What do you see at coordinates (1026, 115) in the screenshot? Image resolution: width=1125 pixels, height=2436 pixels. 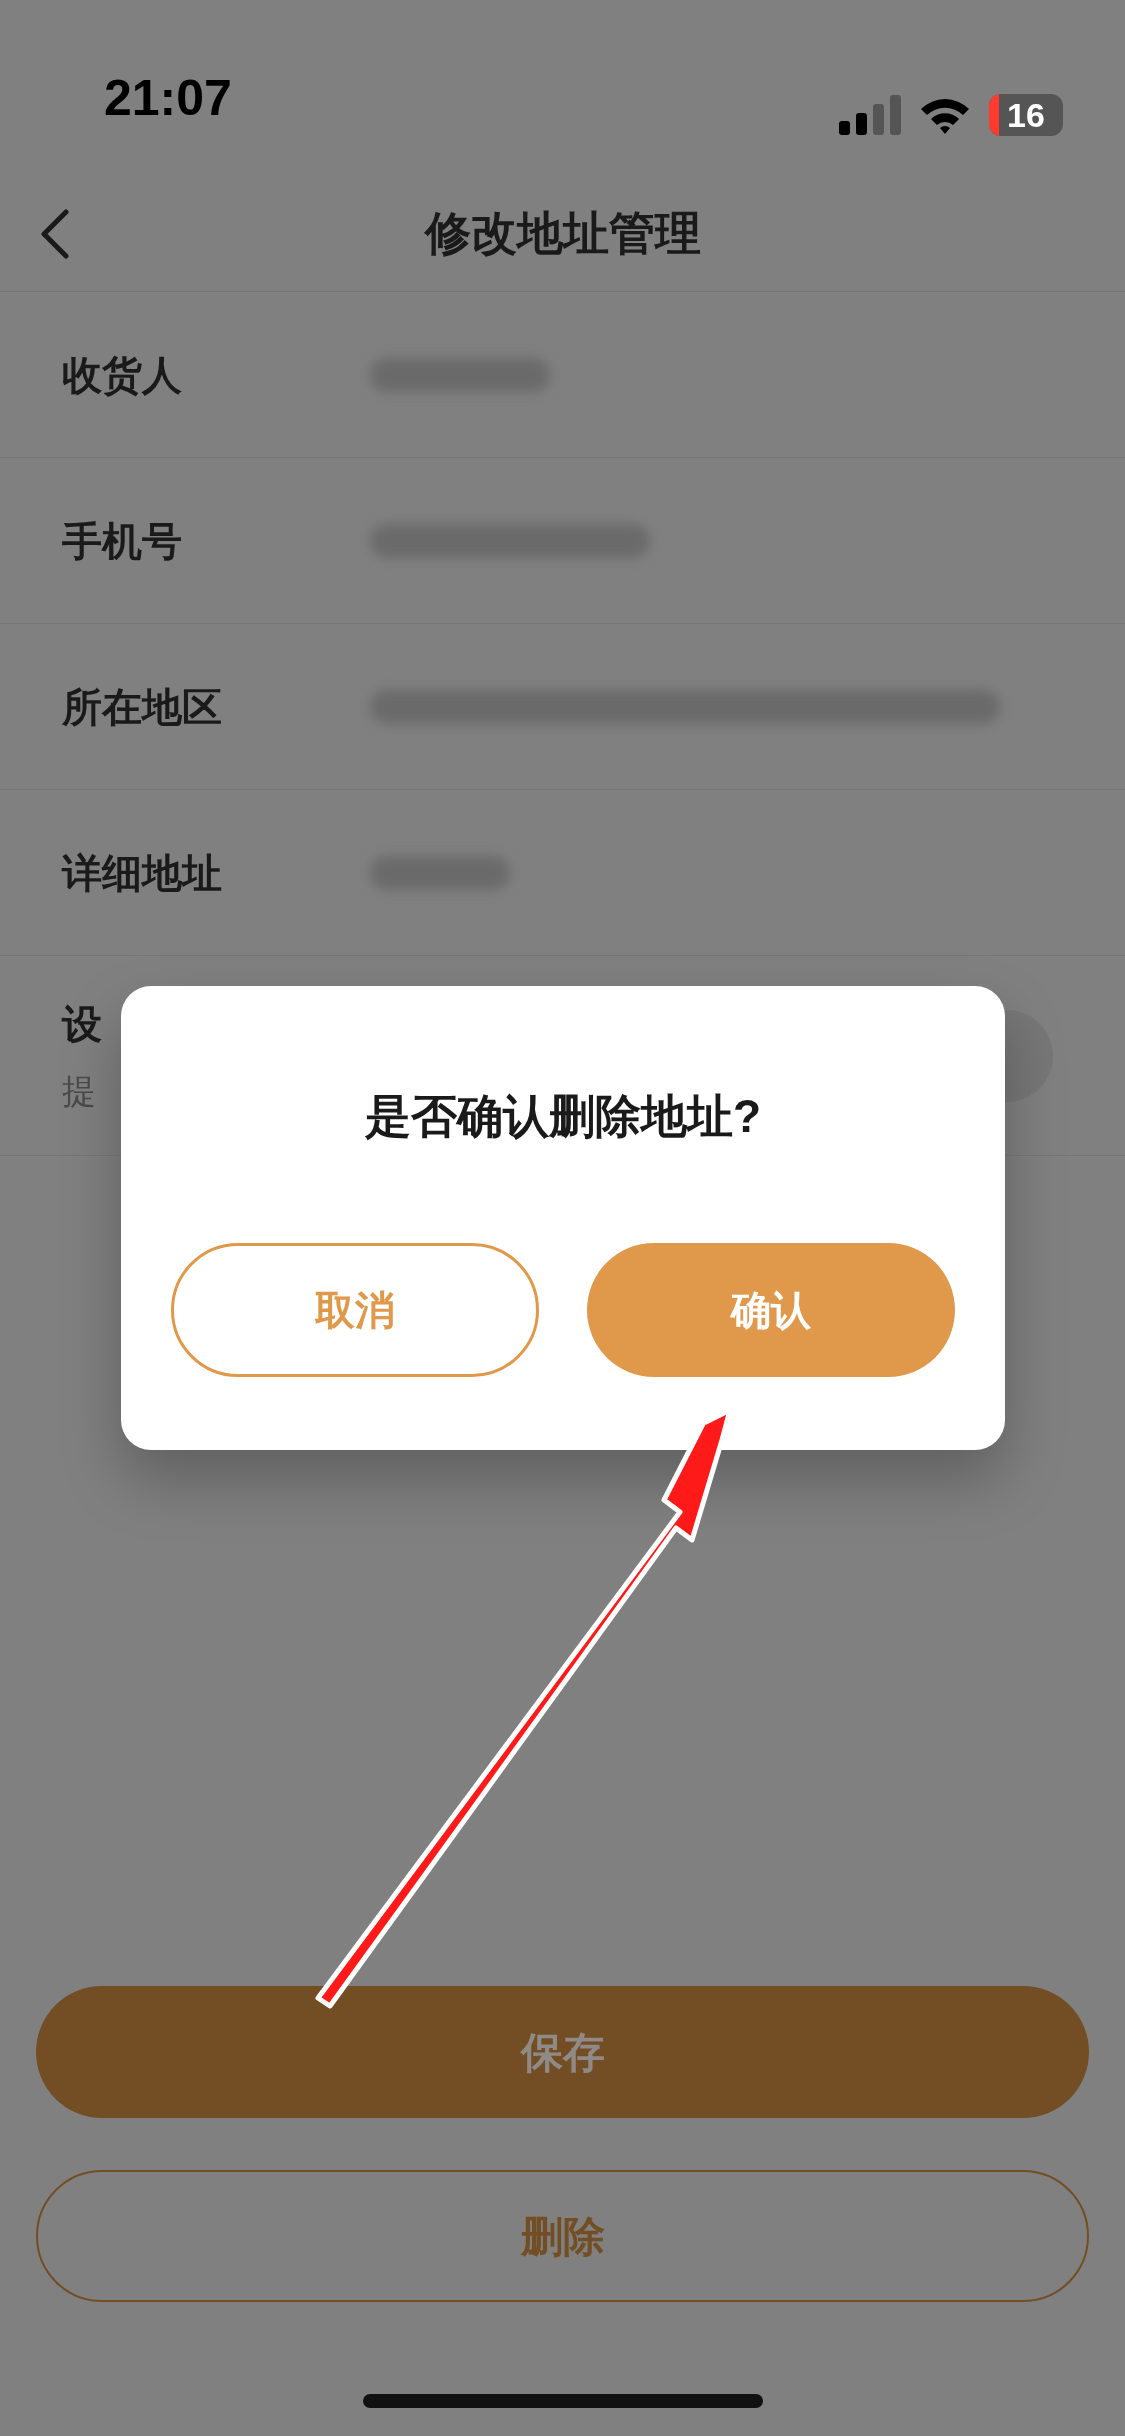 I see `battery-level: 16` at bounding box center [1026, 115].